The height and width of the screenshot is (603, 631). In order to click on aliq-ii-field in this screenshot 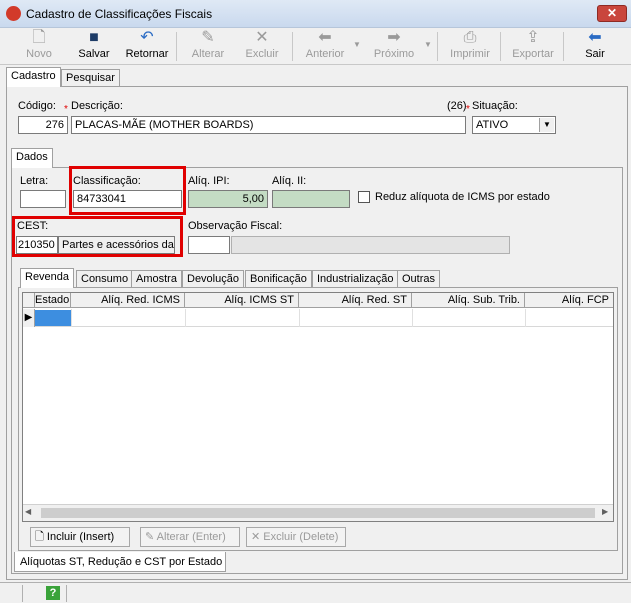, I will do `click(311, 199)`.